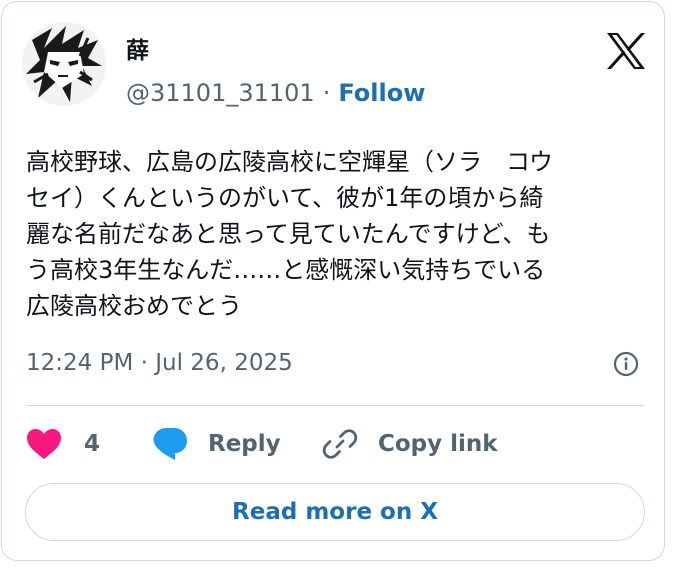 The height and width of the screenshot is (568, 676). What do you see at coordinates (381, 93) in the screenshot?
I see `follow-button: Follow` at bounding box center [381, 93].